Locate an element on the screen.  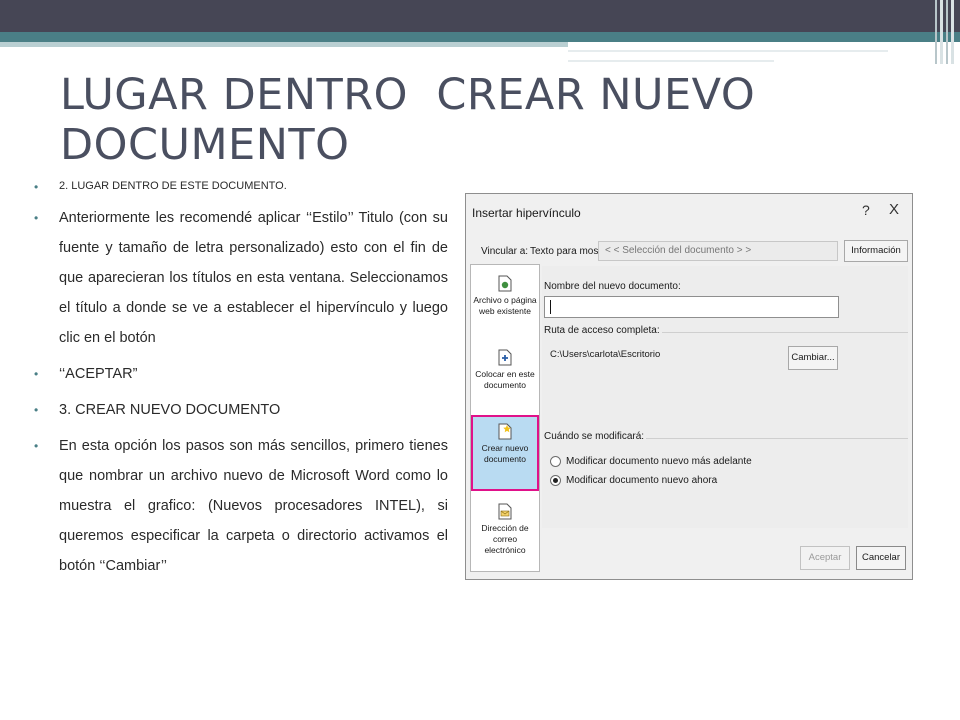
aceptar-button: Aceptar is located at coordinates (825, 558).